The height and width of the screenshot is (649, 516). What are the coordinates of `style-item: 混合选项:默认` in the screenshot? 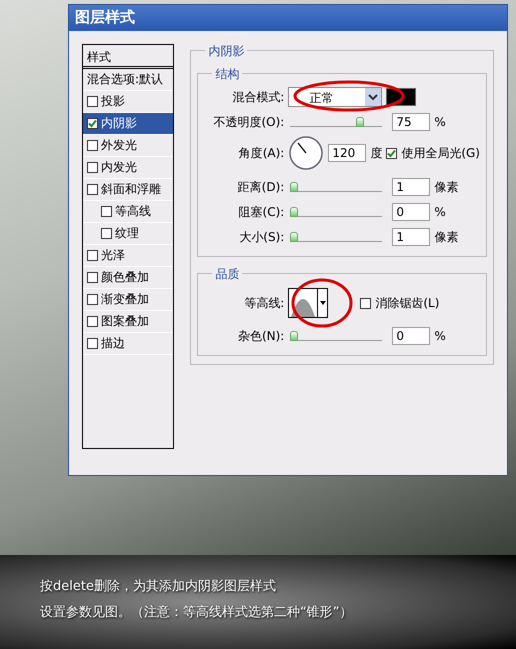 It's located at (128, 80).